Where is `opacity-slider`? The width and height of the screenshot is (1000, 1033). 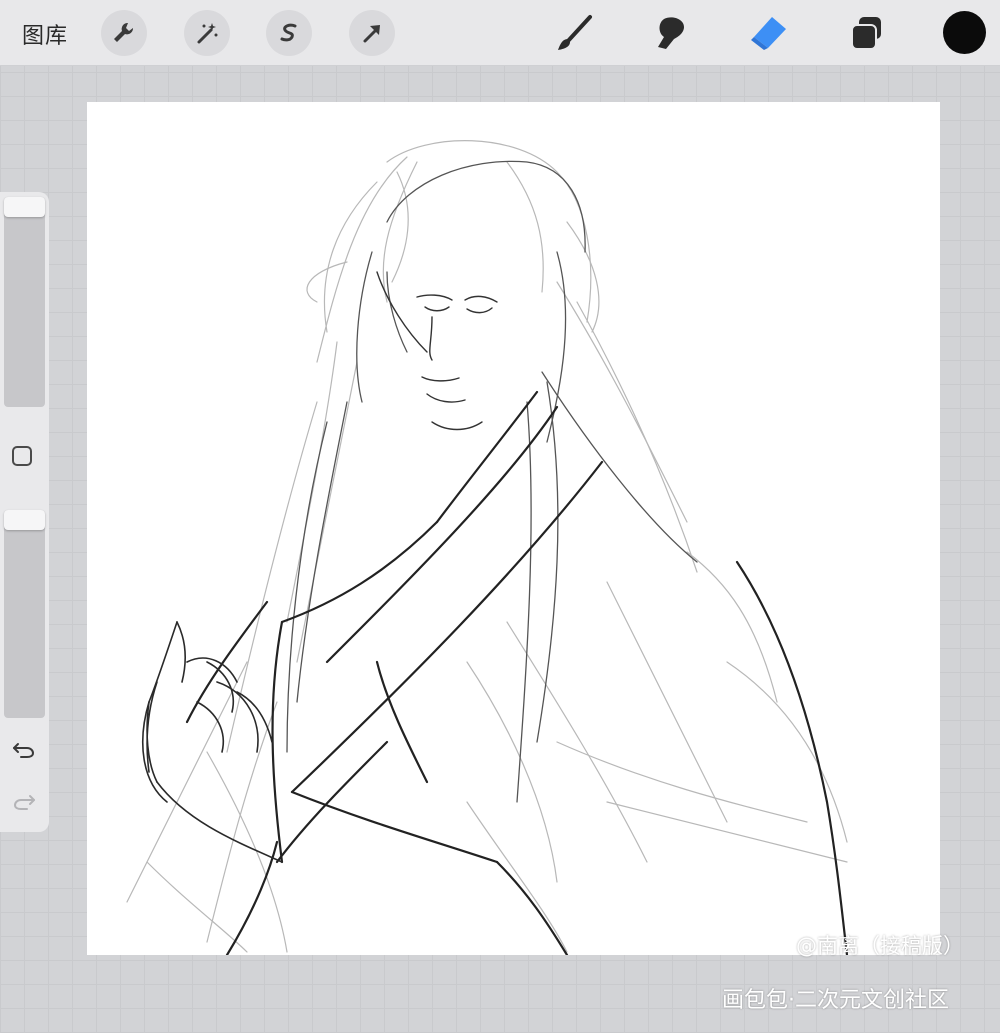
opacity-slider is located at coordinates (24, 614).